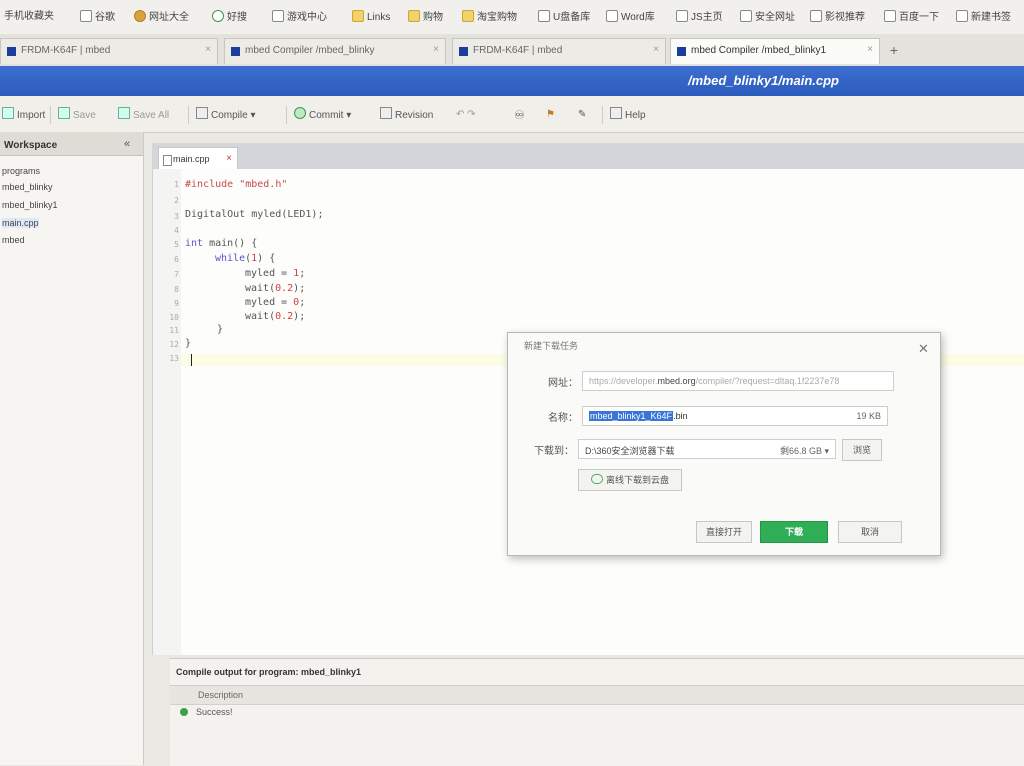  I want to click on url-prefix: https://developer., so click(623, 381).